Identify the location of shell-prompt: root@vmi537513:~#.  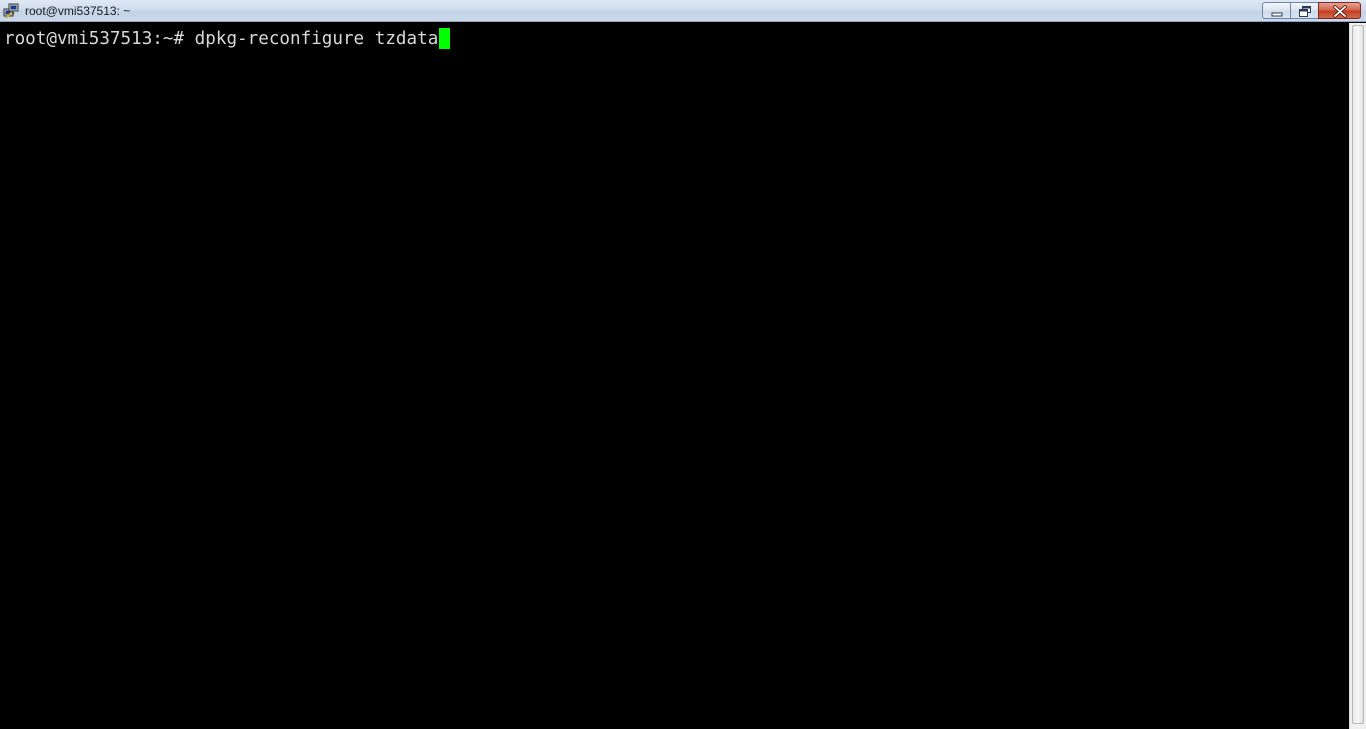
(99, 39).